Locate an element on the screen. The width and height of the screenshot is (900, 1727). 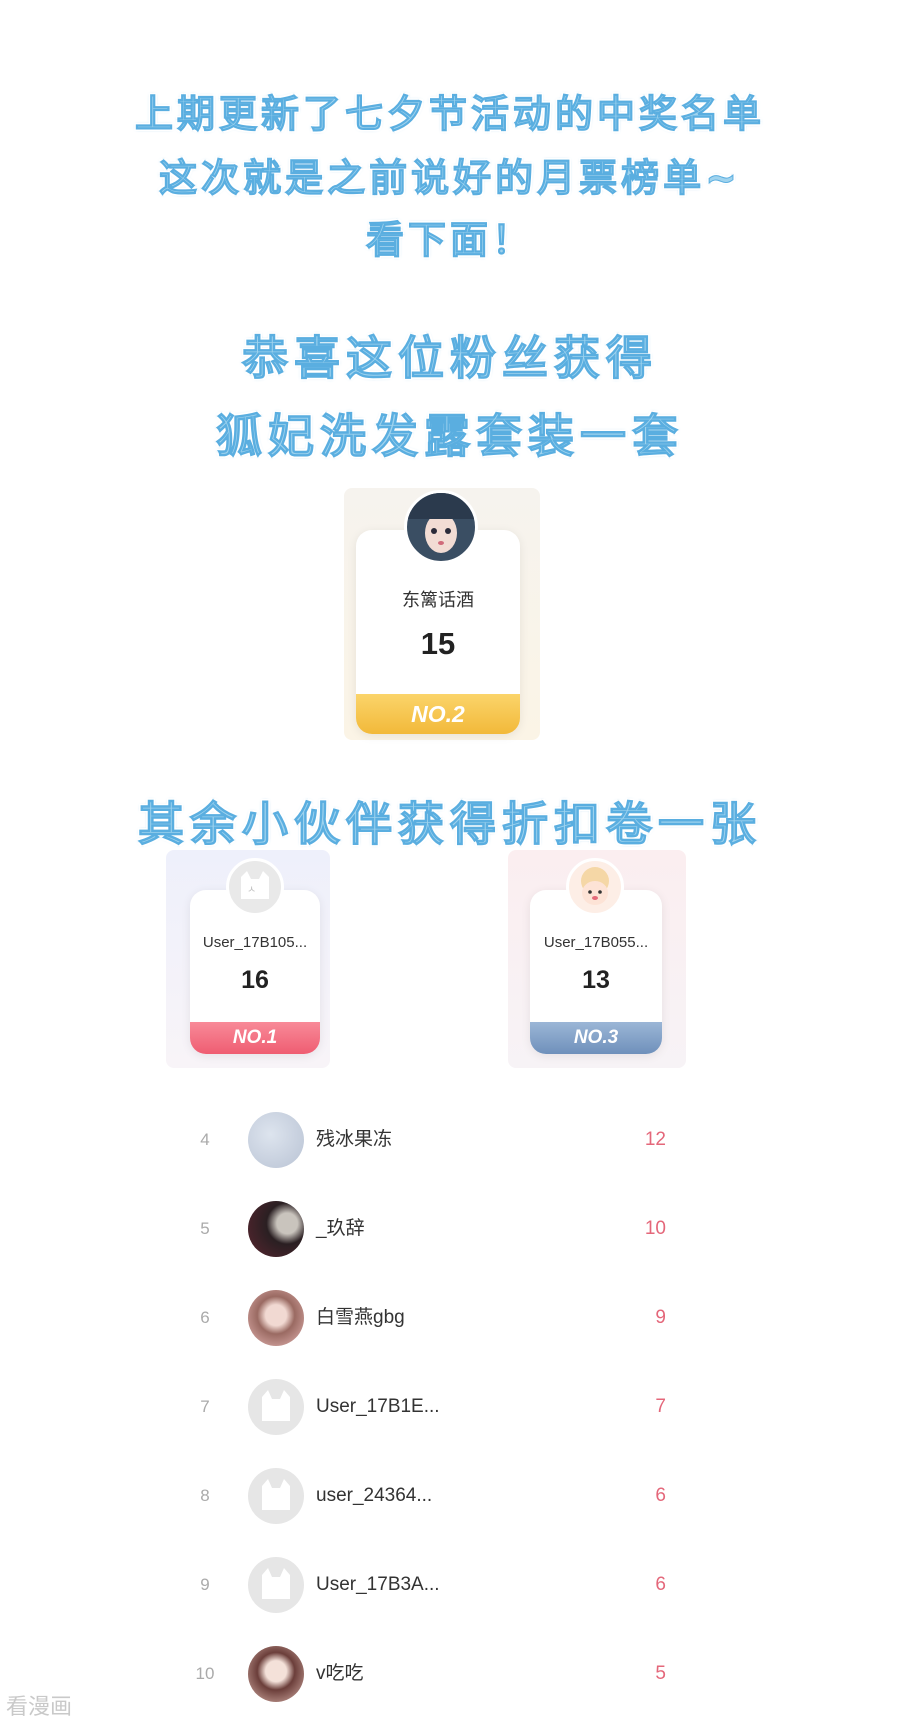
girl-avatar-icon is located at coordinates (441, 523).